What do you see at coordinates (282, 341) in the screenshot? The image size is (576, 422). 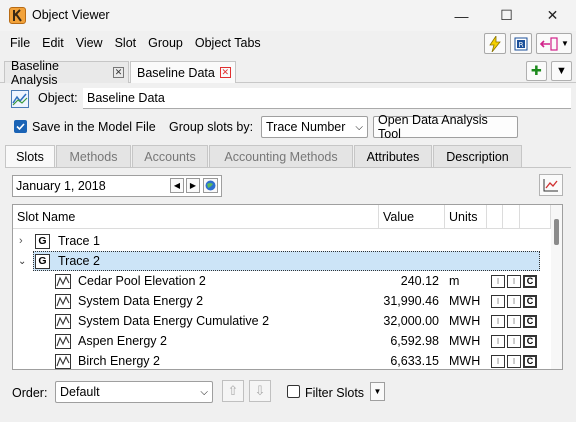 I see `table-row: Aspen Energy 2 6,592.98 MWH ⁝ ⁝ C` at bounding box center [282, 341].